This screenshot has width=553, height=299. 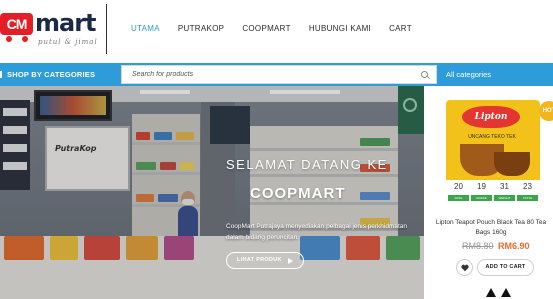 I want to click on product-brand-label: Lipton, so click(x=491, y=117).